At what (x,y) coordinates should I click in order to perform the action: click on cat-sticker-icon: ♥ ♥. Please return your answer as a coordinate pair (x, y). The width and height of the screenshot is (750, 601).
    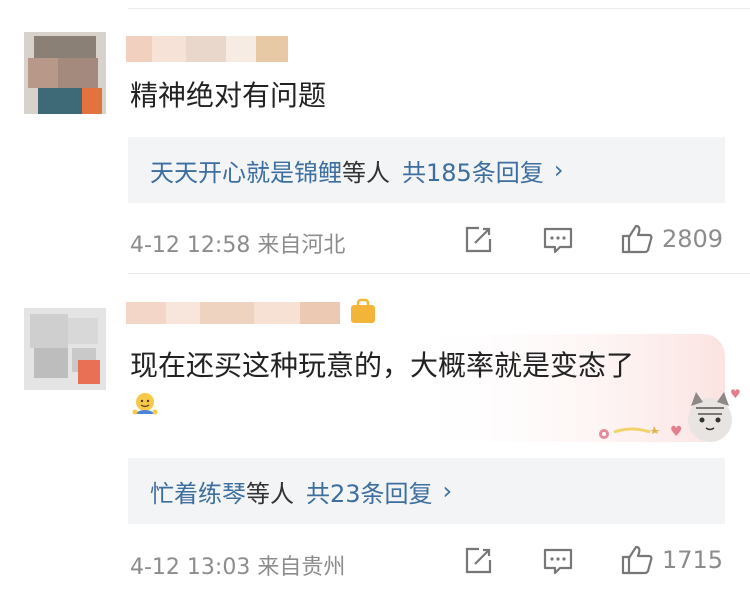
    Looking at the image, I should click on (670, 414).